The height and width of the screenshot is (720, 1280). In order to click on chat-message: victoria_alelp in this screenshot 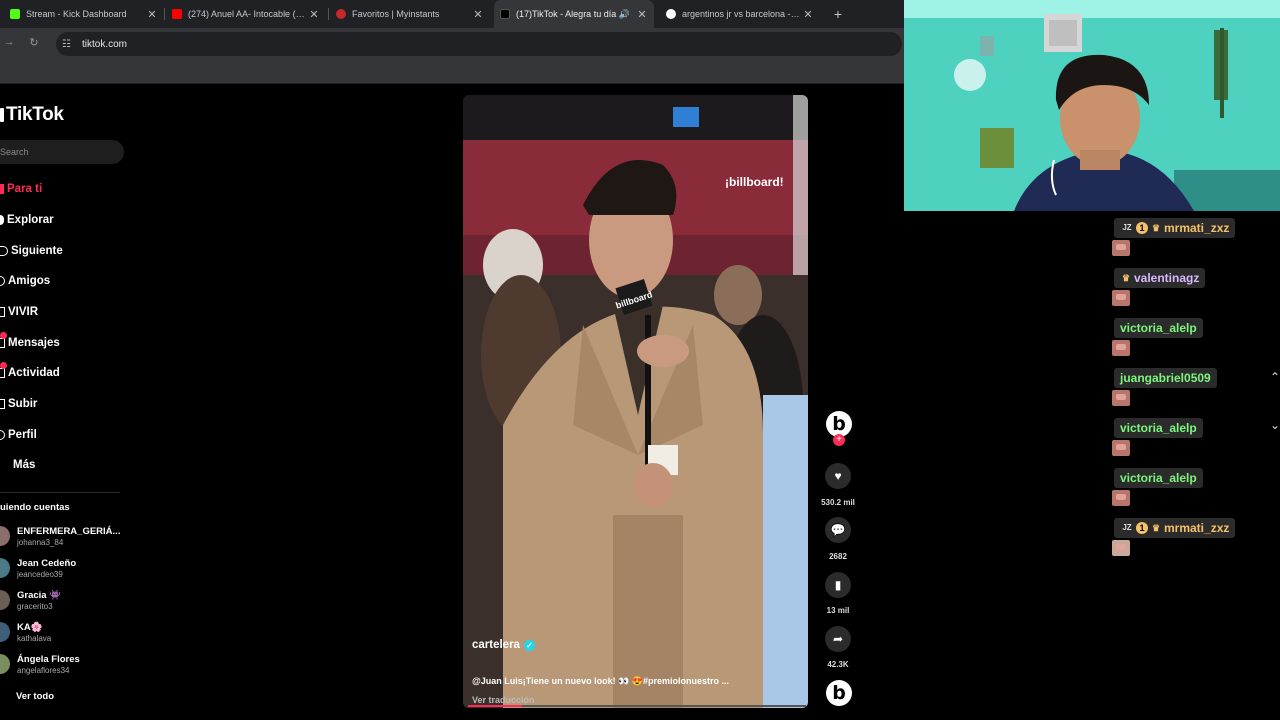, I will do `click(1195, 438)`.